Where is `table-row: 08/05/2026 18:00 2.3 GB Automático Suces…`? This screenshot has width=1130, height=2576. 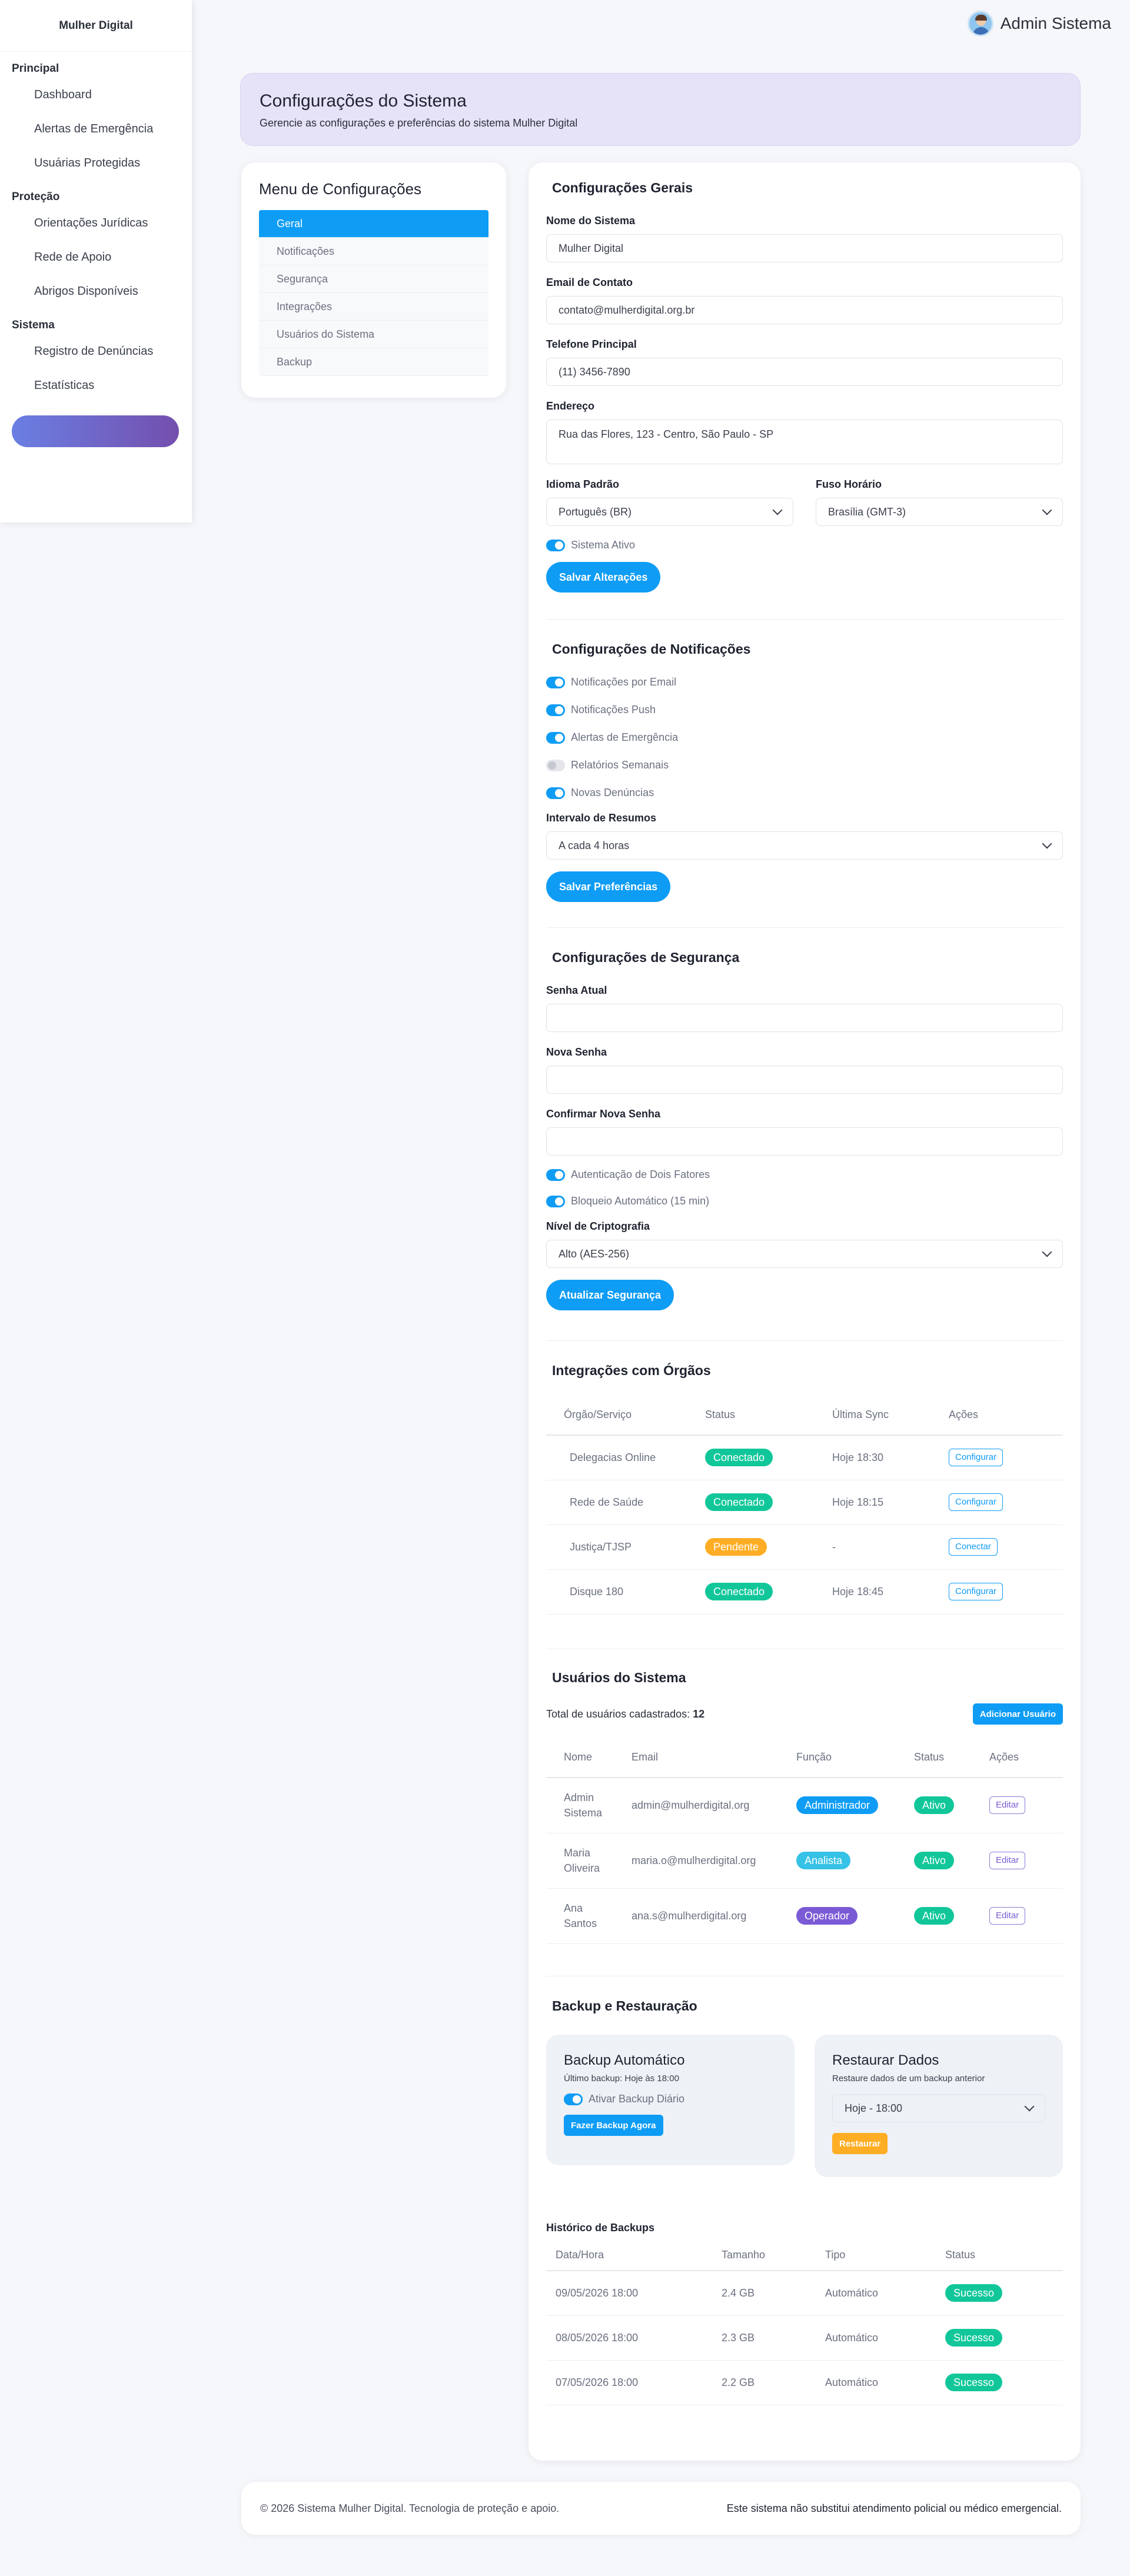 table-row: 08/05/2026 18:00 2.3 GB Automático Suces… is located at coordinates (804, 2338).